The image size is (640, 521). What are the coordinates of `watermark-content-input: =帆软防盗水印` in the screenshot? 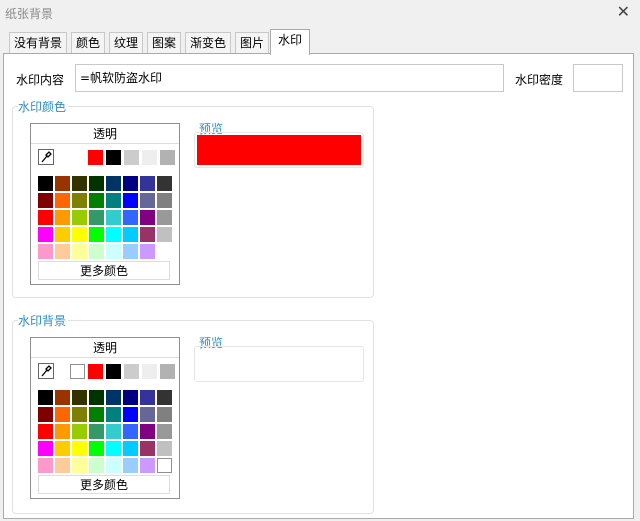 It's located at (289, 78).